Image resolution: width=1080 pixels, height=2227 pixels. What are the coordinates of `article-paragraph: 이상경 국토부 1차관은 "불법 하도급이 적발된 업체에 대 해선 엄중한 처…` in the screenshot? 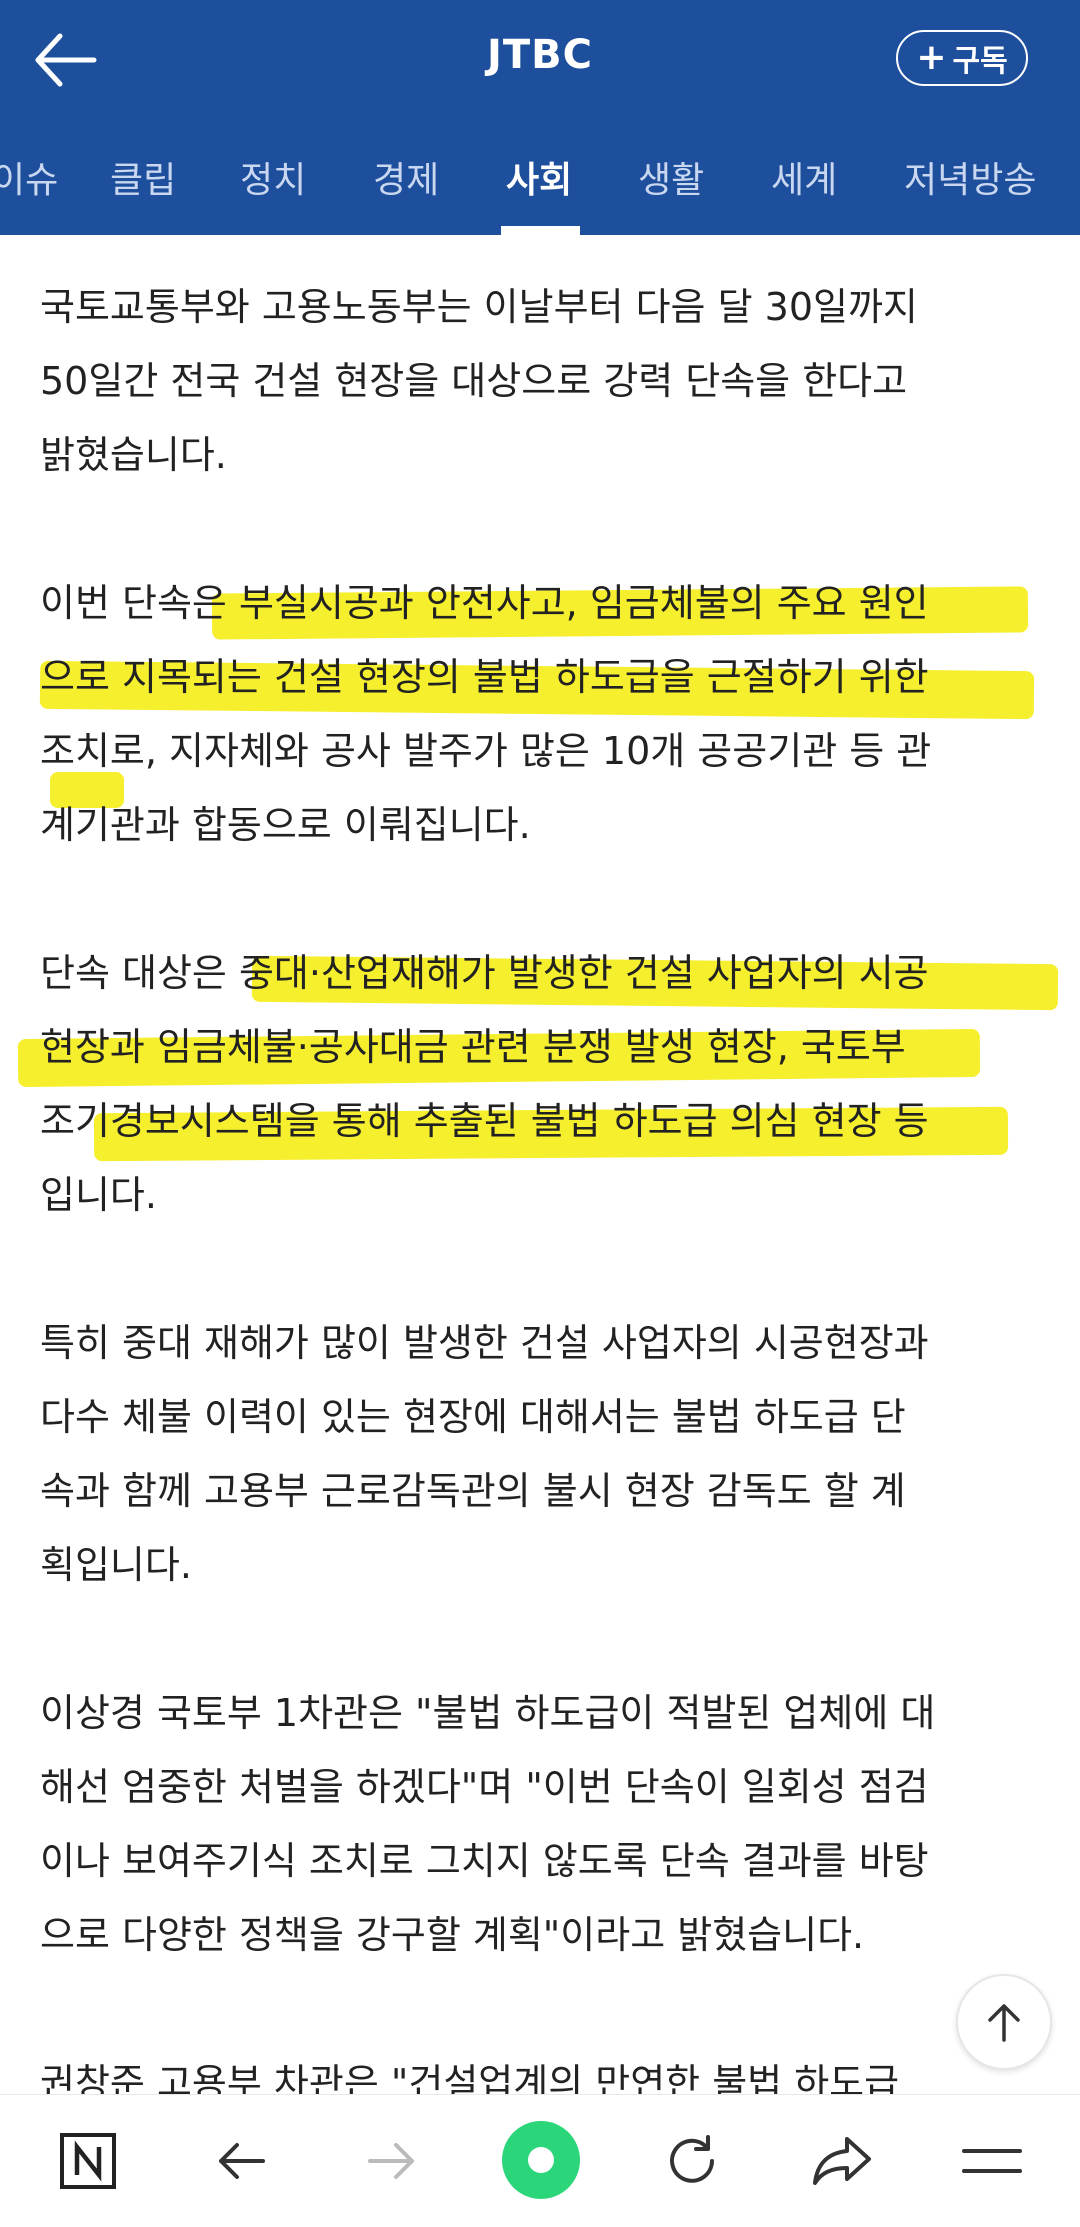 It's located at (488, 1824).